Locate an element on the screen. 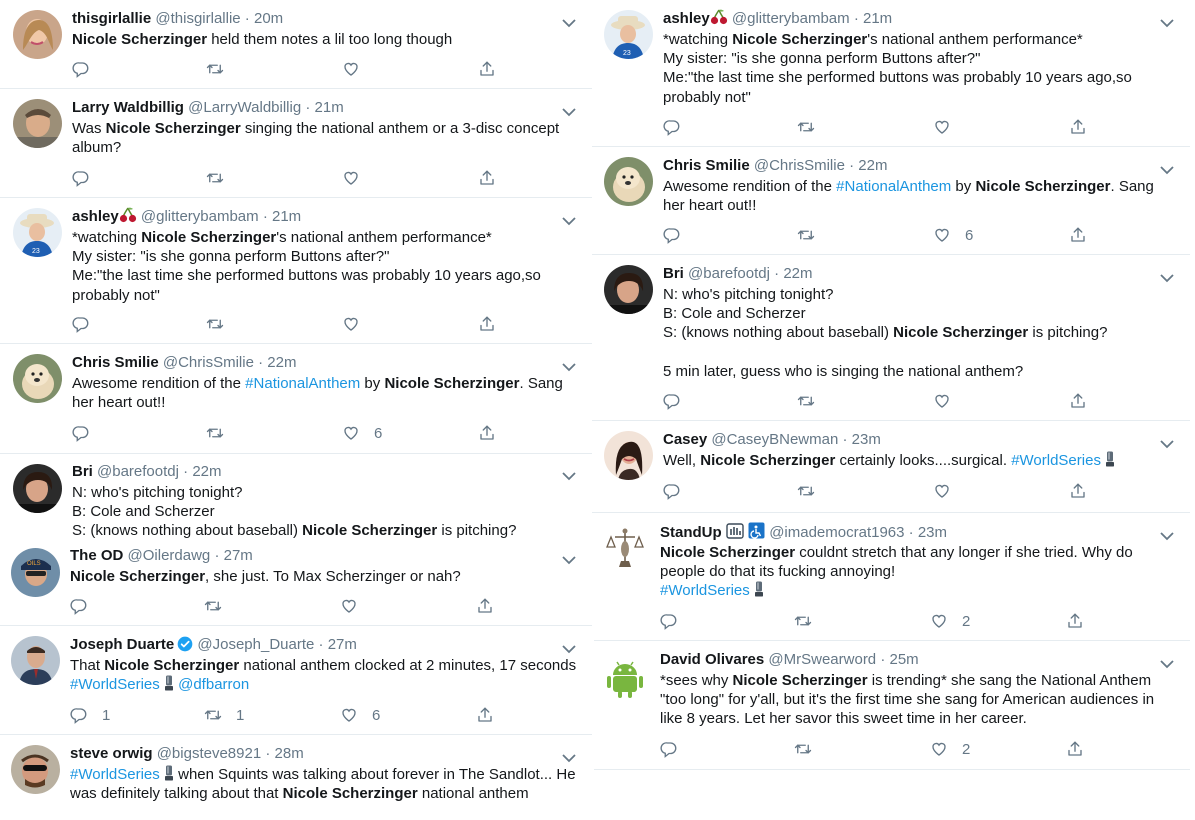 This screenshot has height=820, width=1195. display-name: Joseph Duarte is located at coordinates (122, 644).